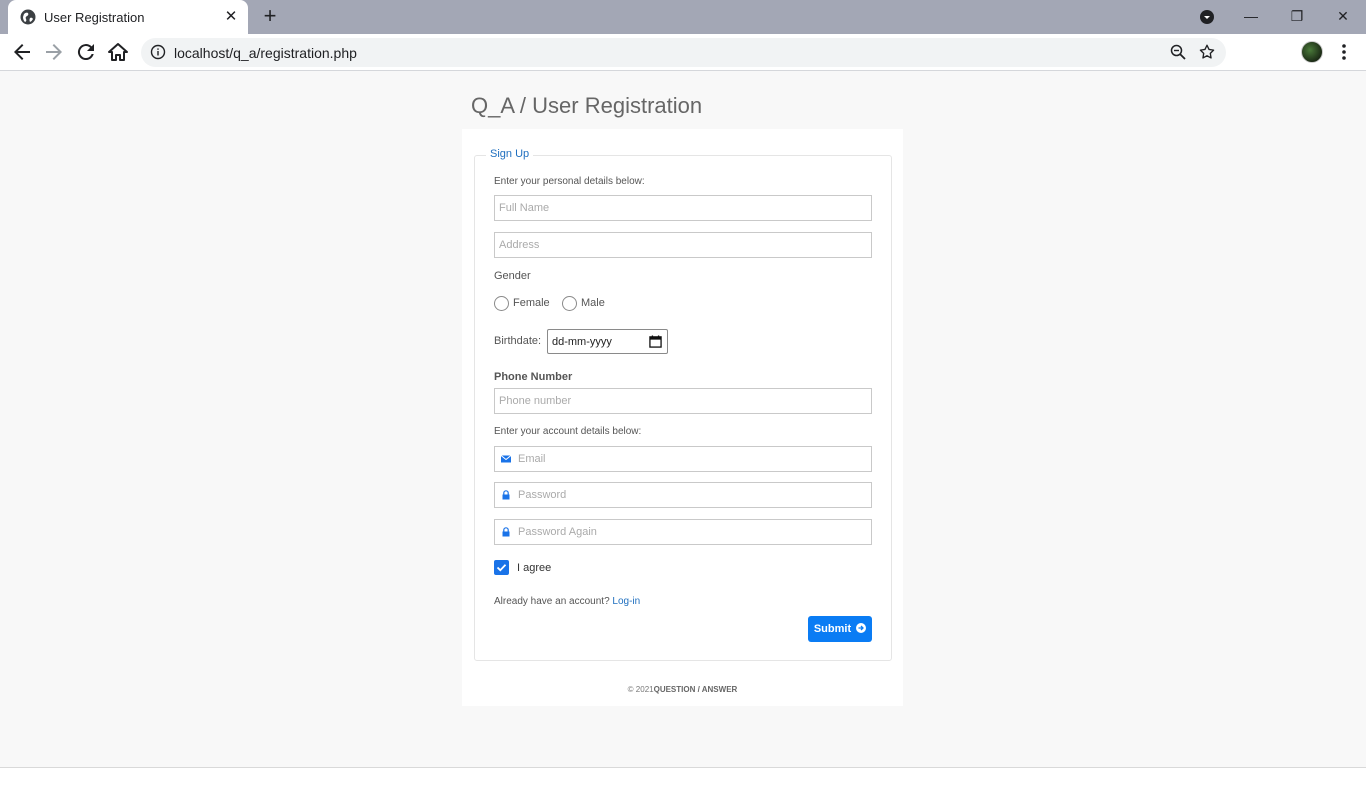 The width and height of the screenshot is (1366, 786). I want to click on home-icon, so click(118, 52).